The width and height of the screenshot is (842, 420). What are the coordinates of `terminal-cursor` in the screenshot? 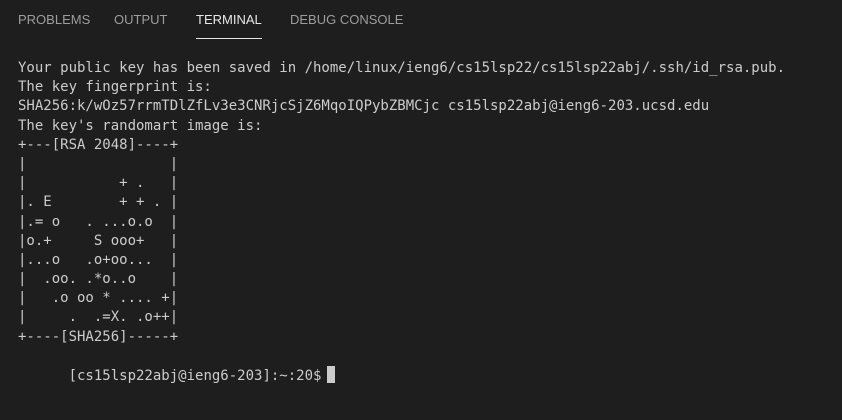 It's located at (331, 375).